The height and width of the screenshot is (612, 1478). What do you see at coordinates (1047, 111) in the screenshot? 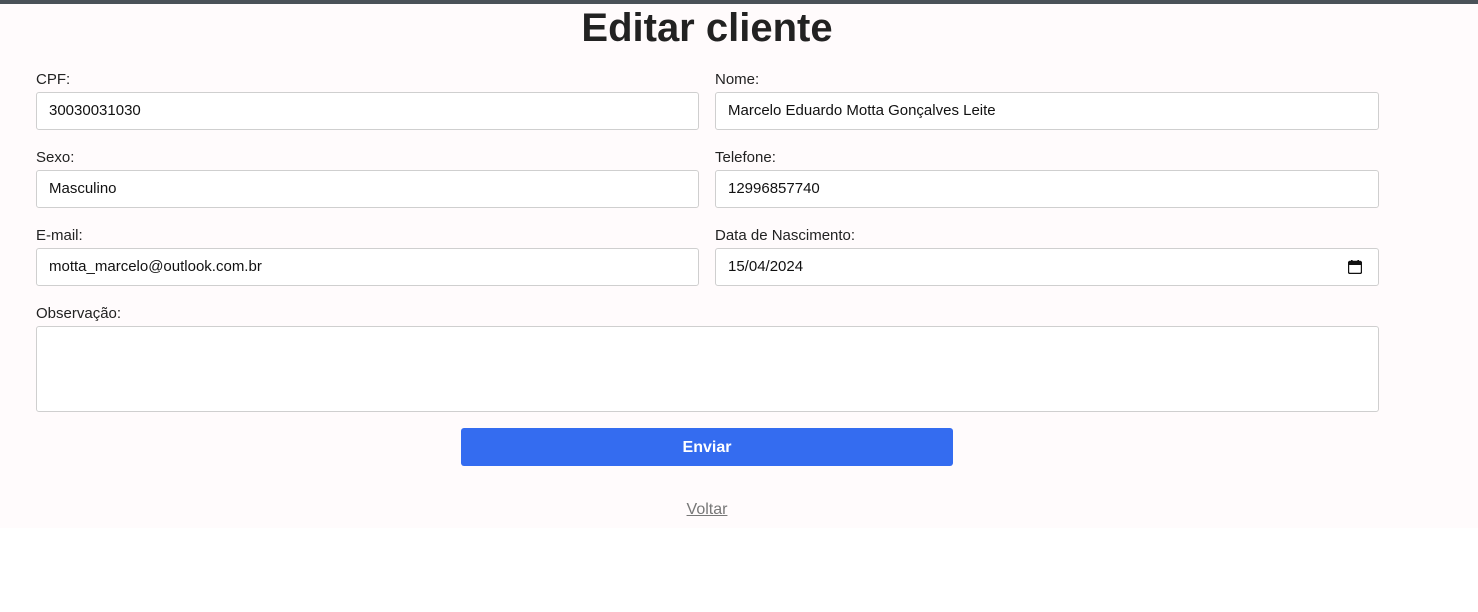
I see `nome-input: Marcelo Eduardo Motta Gonçalves Leite` at bounding box center [1047, 111].